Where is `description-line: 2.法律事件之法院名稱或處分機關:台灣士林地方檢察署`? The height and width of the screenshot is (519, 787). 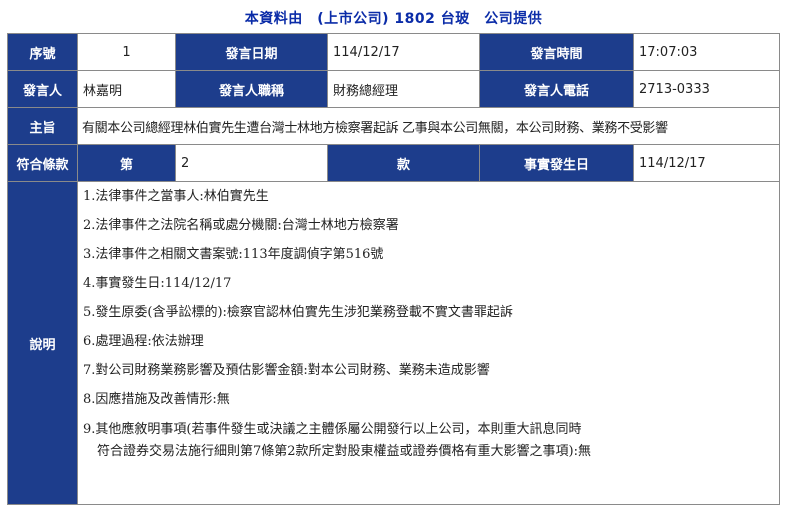 description-line: 2.法律事件之法院名稱或處分機關:台灣士林地方檢察署 is located at coordinates (241, 225).